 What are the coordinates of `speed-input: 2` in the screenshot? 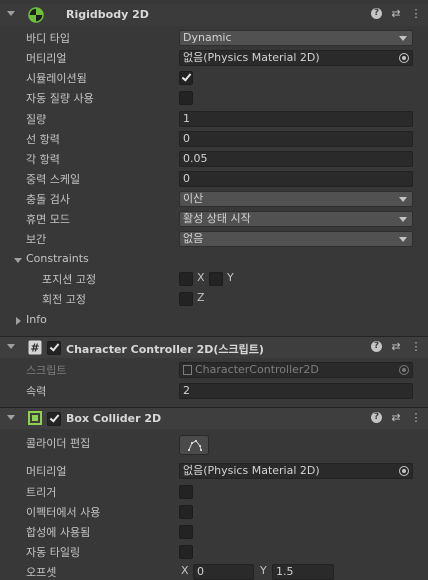 It's located at (296, 391).